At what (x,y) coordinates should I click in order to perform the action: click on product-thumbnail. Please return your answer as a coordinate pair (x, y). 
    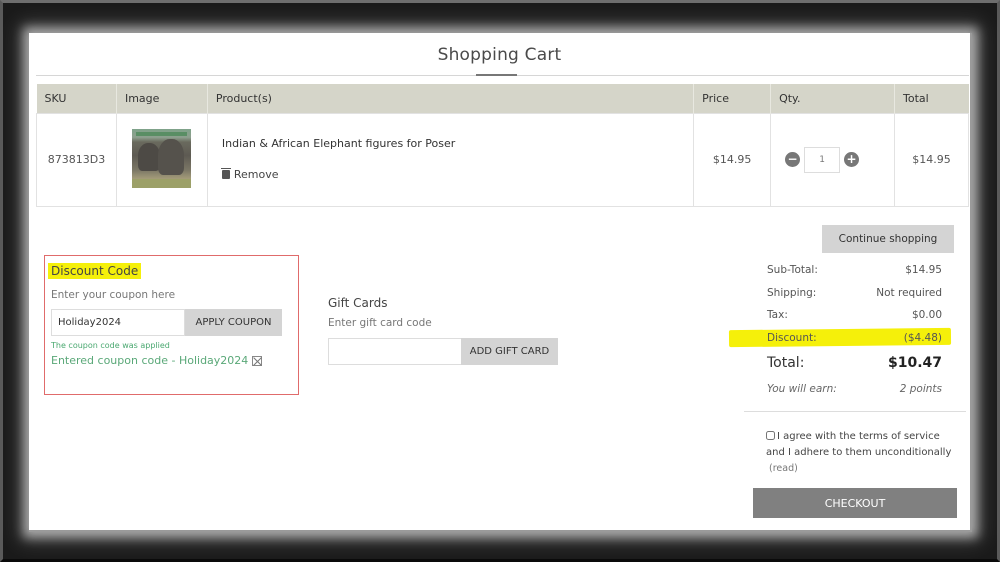
    Looking at the image, I should click on (162, 158).